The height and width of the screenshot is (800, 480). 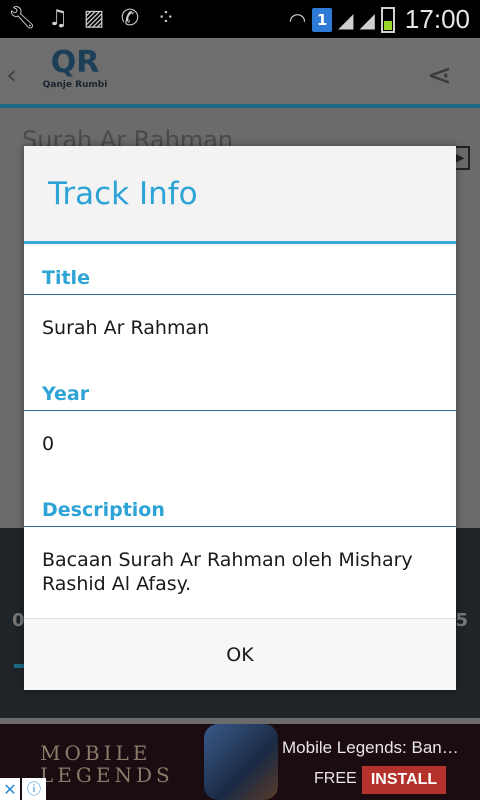 What do you see at coordinates (437, 19) in the screenshot?
I see `clock: 17:00` at bounding box center [437, 19].